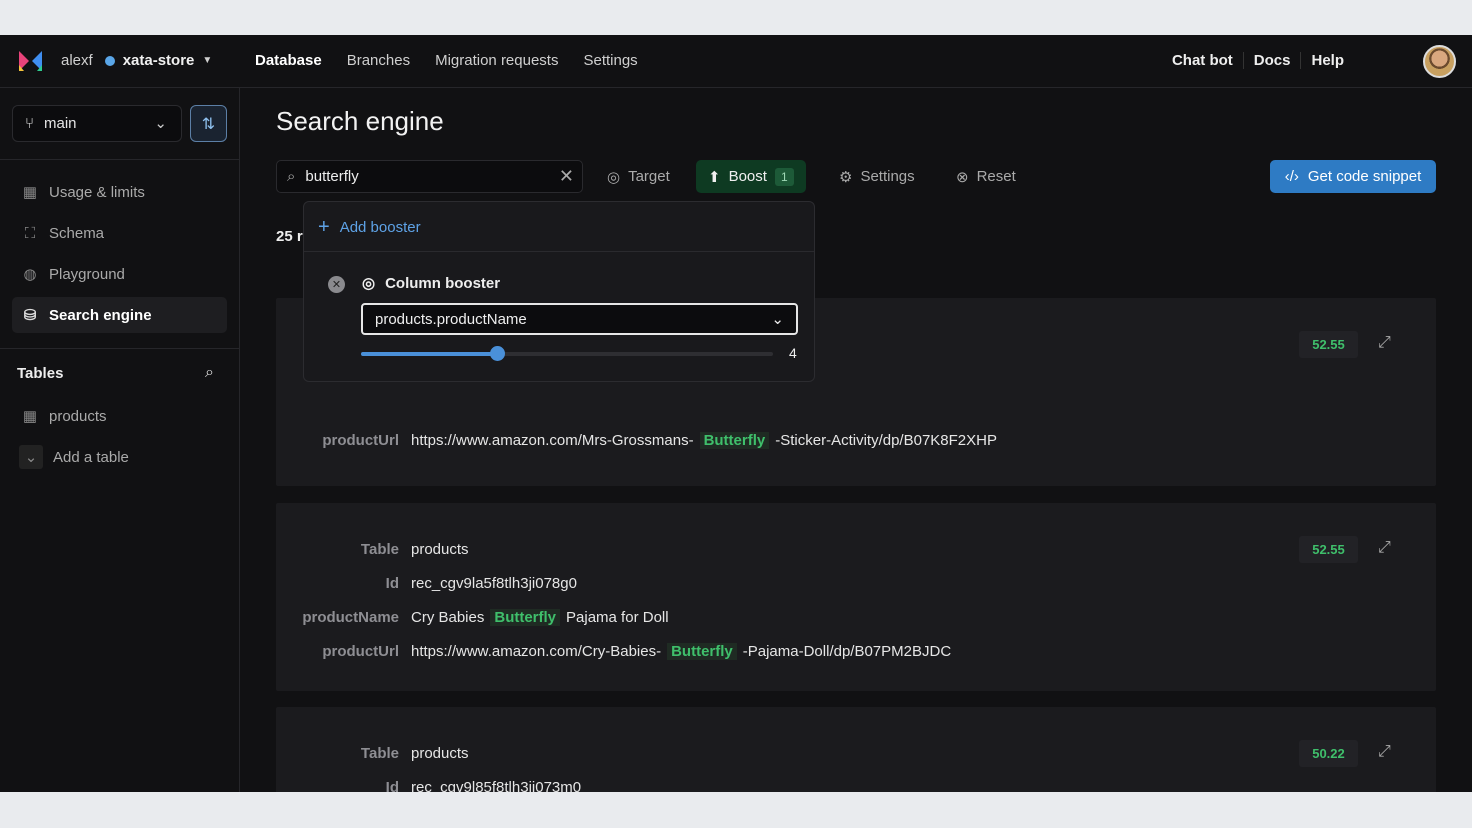 The image size is (1472, 828). What do you see at coordinates (886, 440) in the screenshot?
I see `value-text: -Sticker-Activity/dp/B07K8F2XHP` at bounding box center [886, 440].